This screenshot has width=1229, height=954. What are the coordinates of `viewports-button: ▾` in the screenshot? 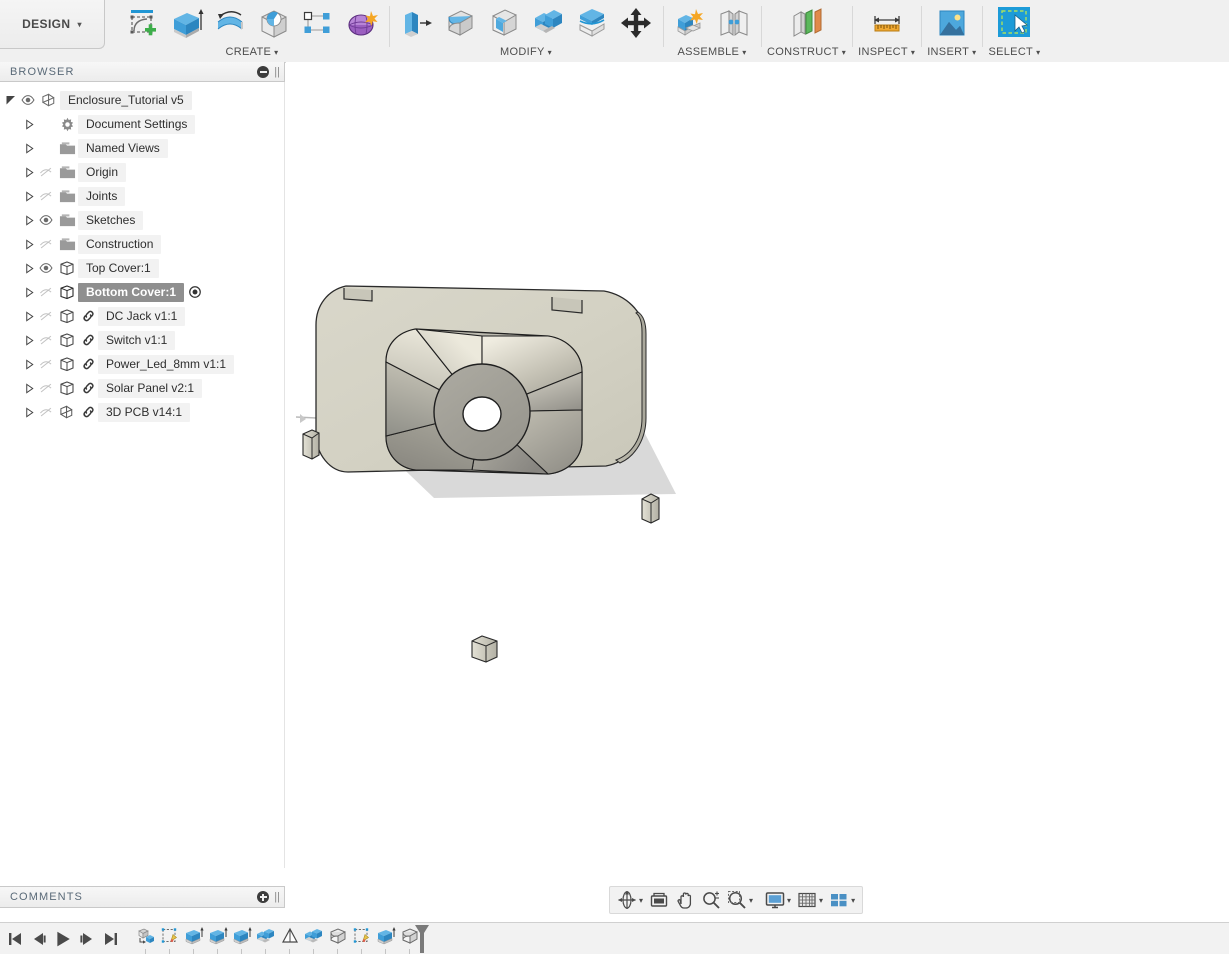 It's located at (842, 900).